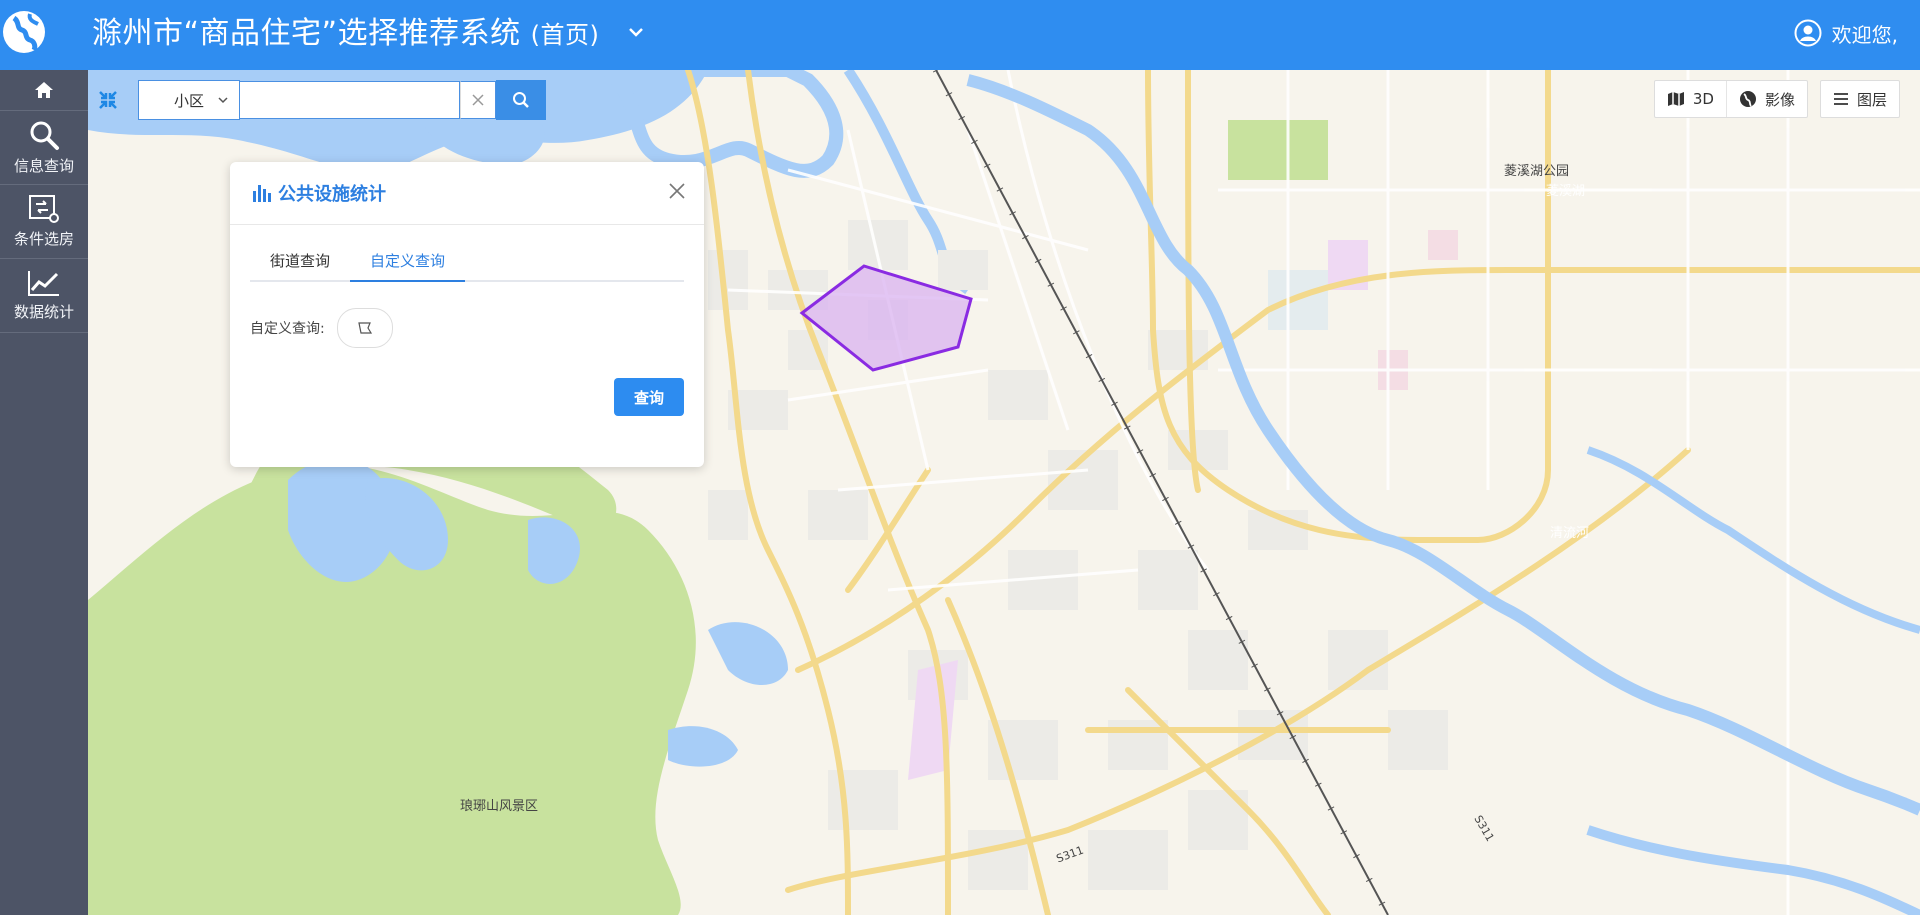 The width and height of the screenshot is (1920, 915). What do you see at coordinates (287, 329) in the screenshot?
I see `custom-query-label: 自定义查询:` at bounding box center [287, 329].